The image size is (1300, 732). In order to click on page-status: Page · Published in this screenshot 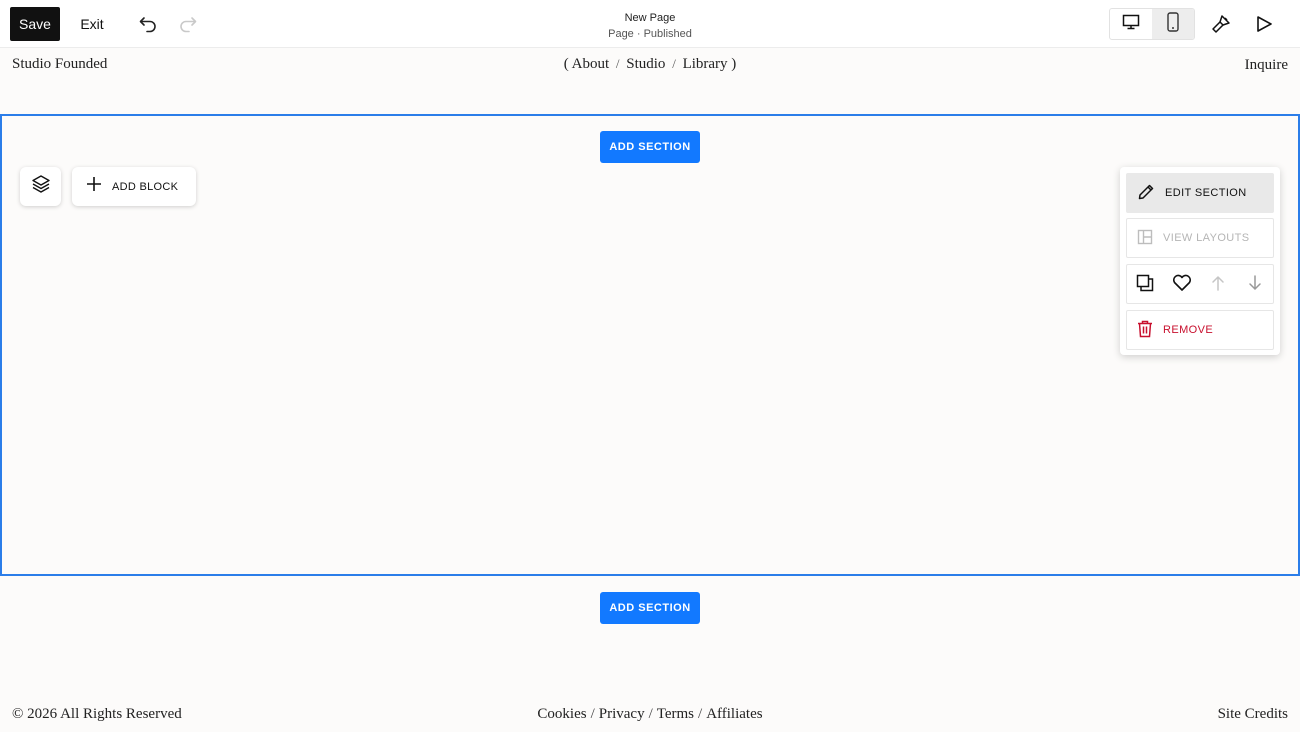, I will do `click(650, 34)`.